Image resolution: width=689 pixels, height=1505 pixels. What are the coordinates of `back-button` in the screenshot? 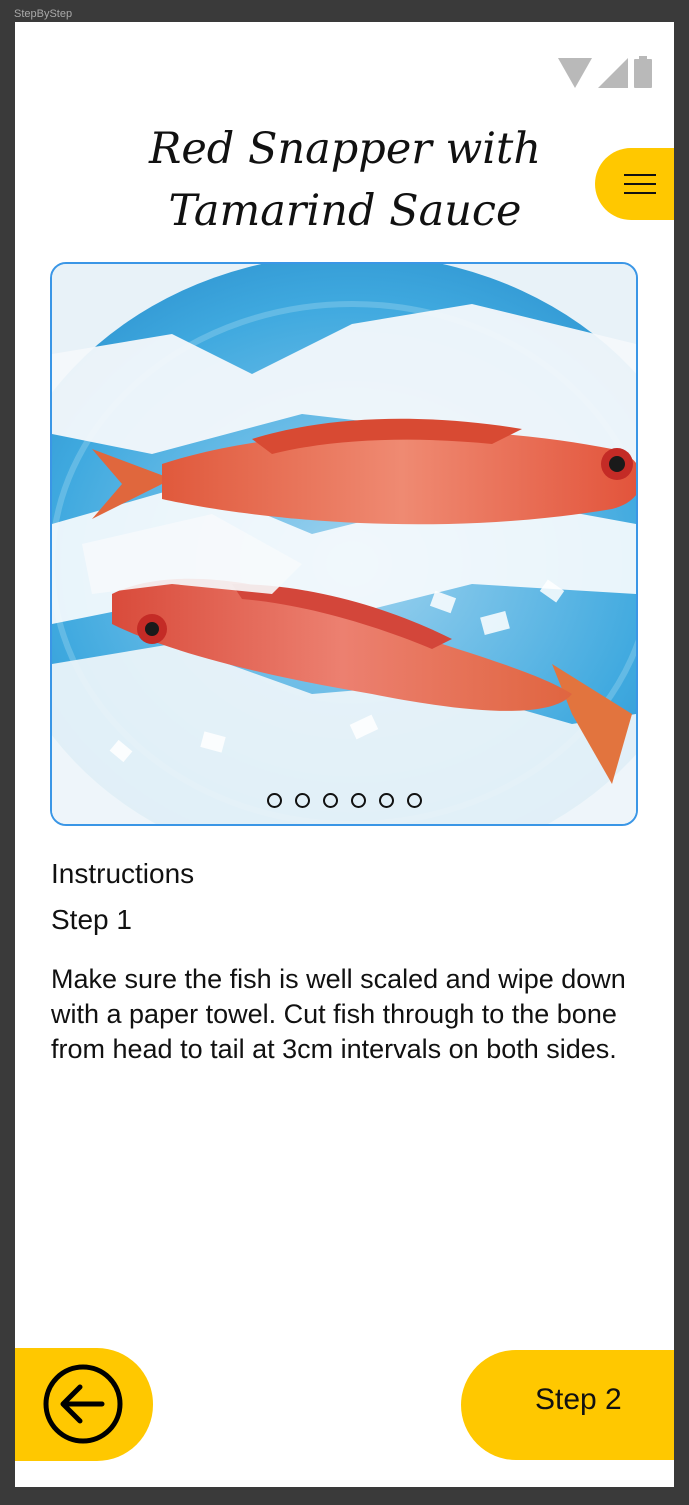 It's located at (84, 1404).